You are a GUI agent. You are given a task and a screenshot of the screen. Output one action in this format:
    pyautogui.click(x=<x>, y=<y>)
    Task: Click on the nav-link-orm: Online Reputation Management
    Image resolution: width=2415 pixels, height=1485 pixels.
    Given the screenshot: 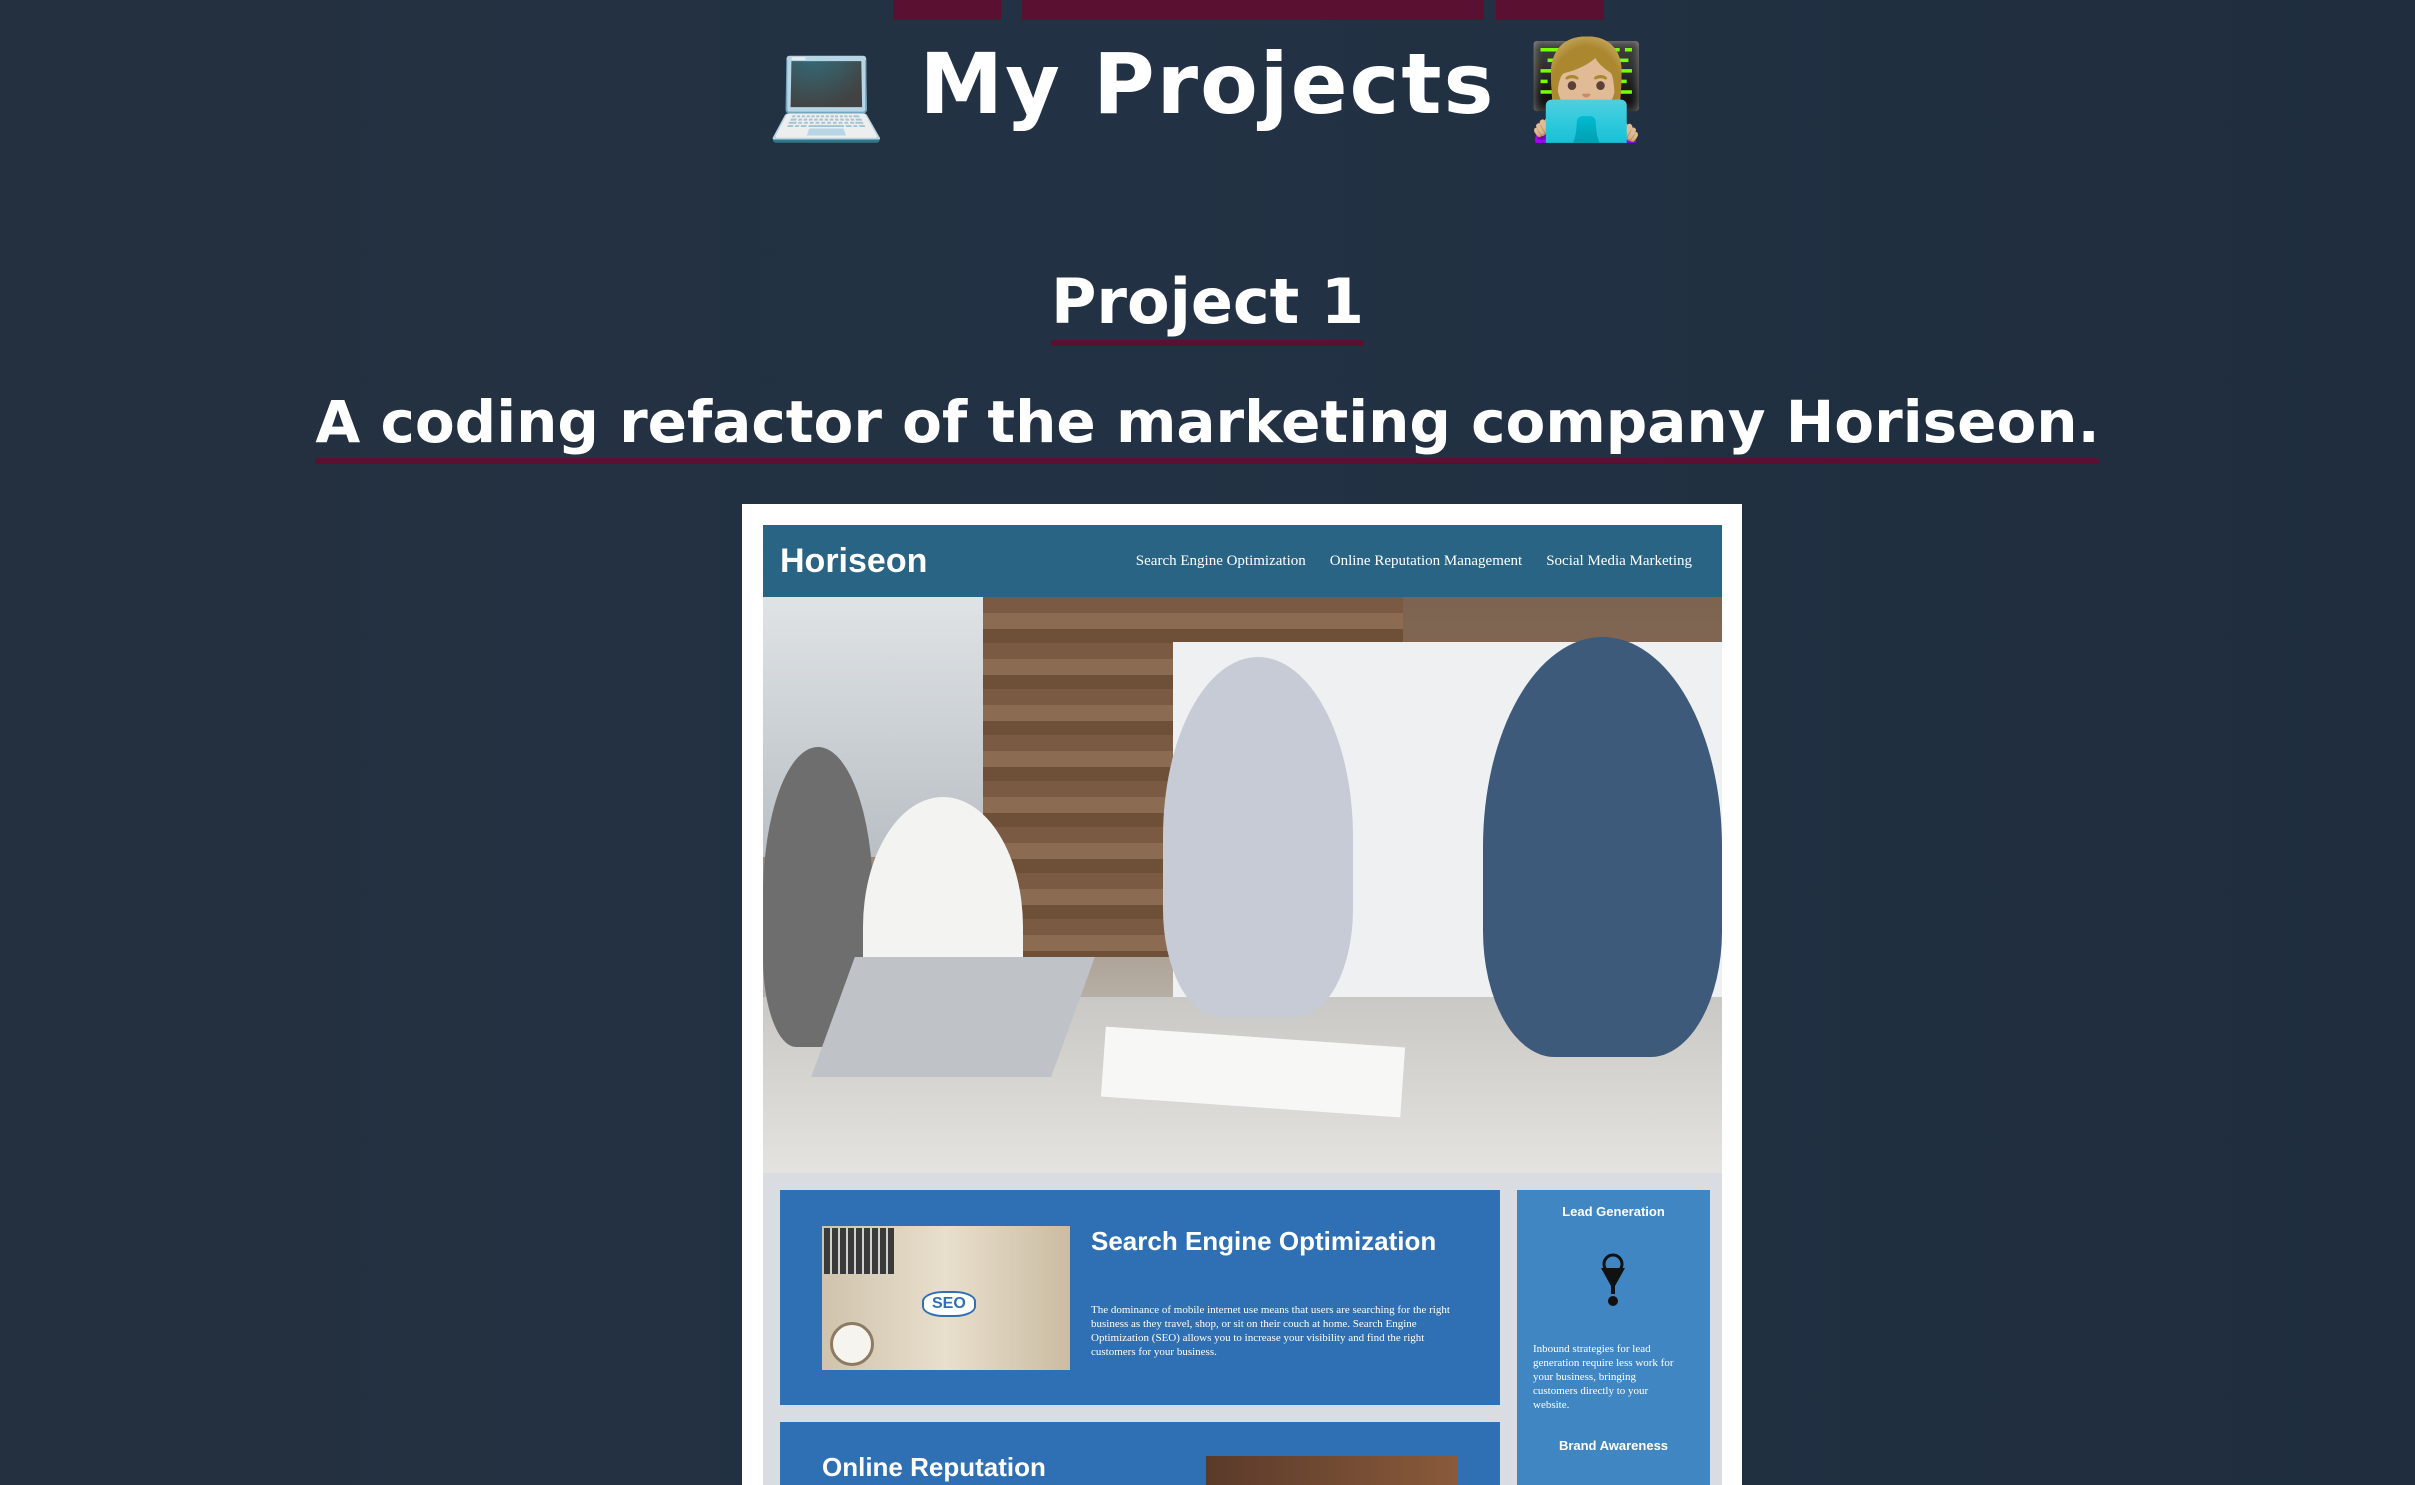 What is the action you would take?
    pyautogui.click(x=1426, y=561)
    